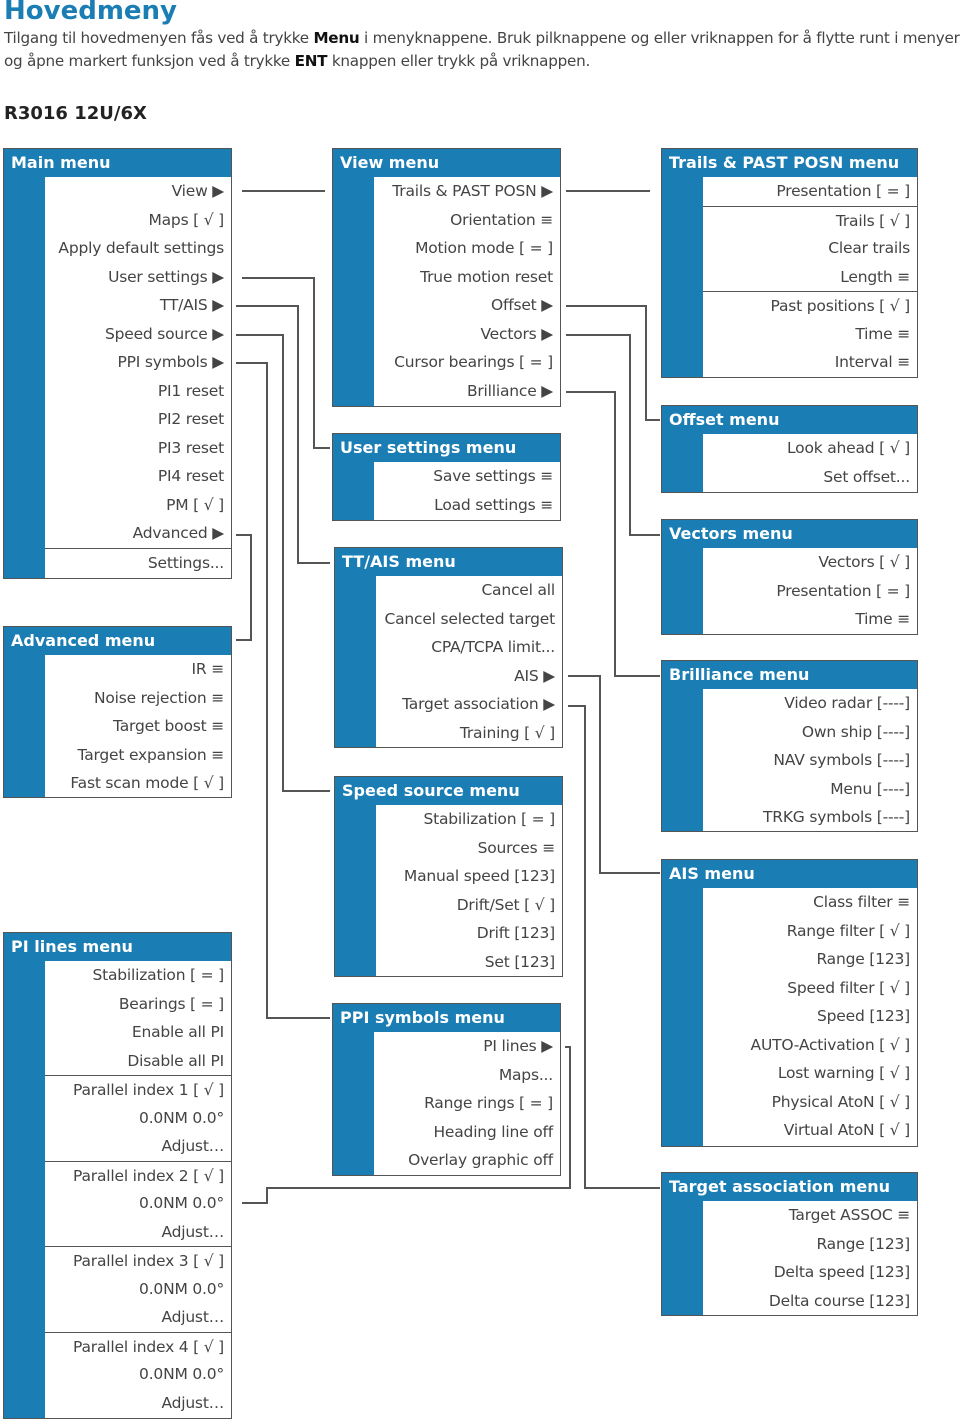 The image size is (960, 1422). What do you see at coordinates (138, 220) in the screenshot?
I see `menu-item: Maps [ √ ]` at bounding box center [138, 220].